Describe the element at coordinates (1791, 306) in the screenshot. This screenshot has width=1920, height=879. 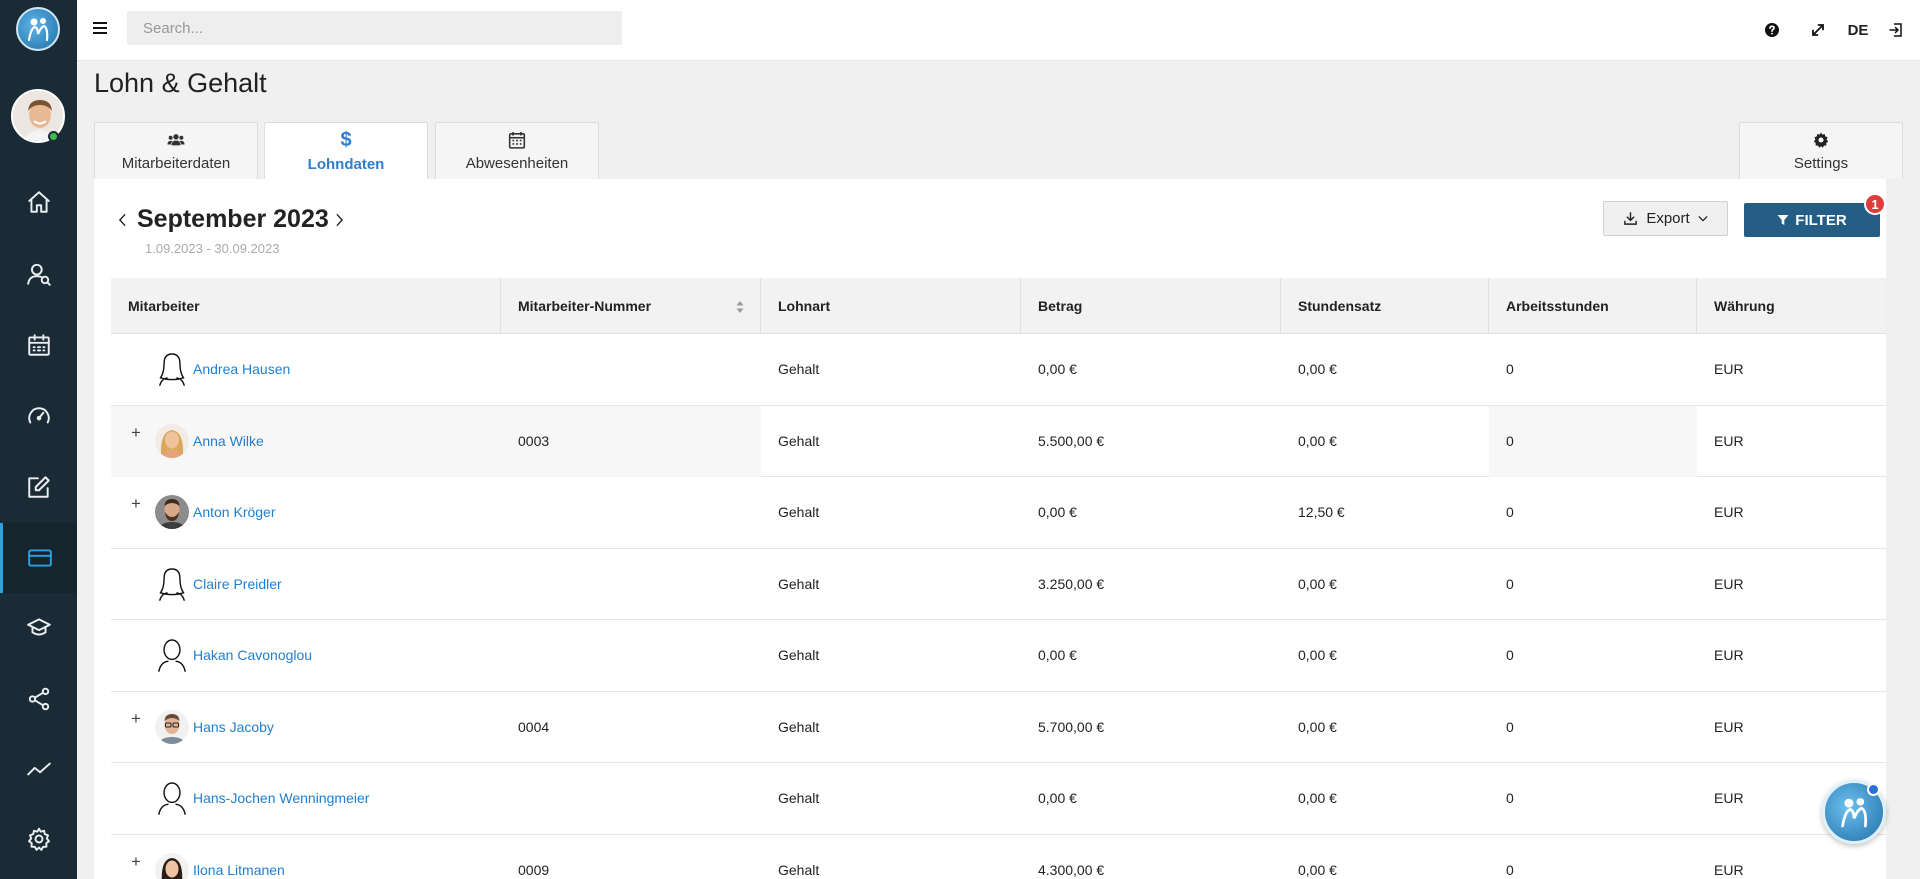
I see `column-header-waehrung: Währung` at that location.